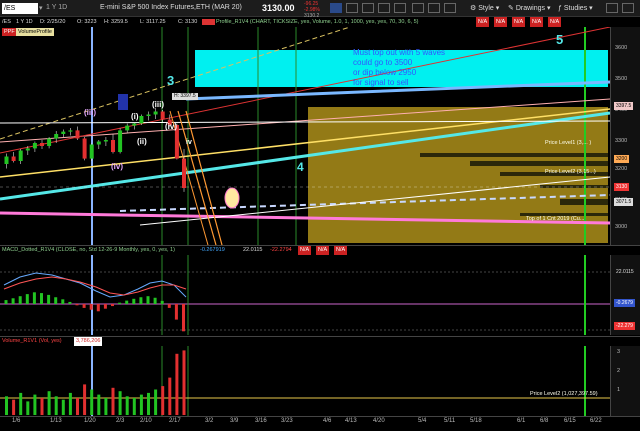 The height and width of the screenshot is (431, 640). What do you see at coordinates (564, 394) in the screenshot?
I see `volume-level-label: Price Level2 (1,027,397.59)` at bounding box center [564, 394].